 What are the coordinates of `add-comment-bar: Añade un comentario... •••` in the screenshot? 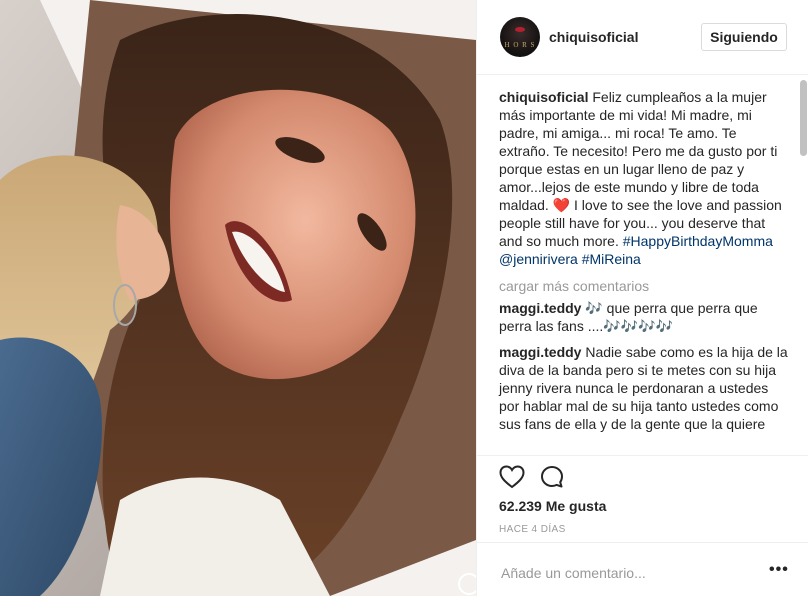 It's located at (642, 569).